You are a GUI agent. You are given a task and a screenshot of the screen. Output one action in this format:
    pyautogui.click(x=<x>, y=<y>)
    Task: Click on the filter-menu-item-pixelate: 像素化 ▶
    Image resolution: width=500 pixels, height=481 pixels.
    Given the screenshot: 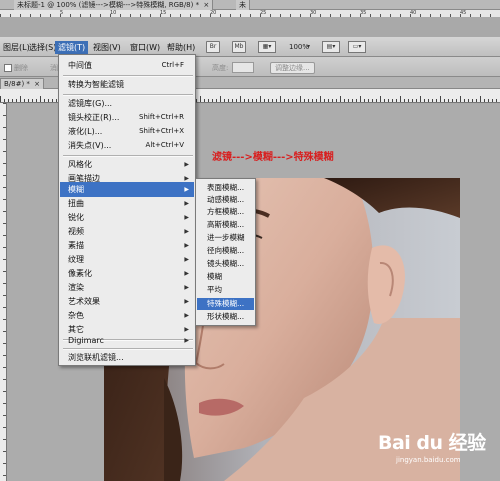 What is the action you would take?
    pyautogui.click(x=127, y=273)
    